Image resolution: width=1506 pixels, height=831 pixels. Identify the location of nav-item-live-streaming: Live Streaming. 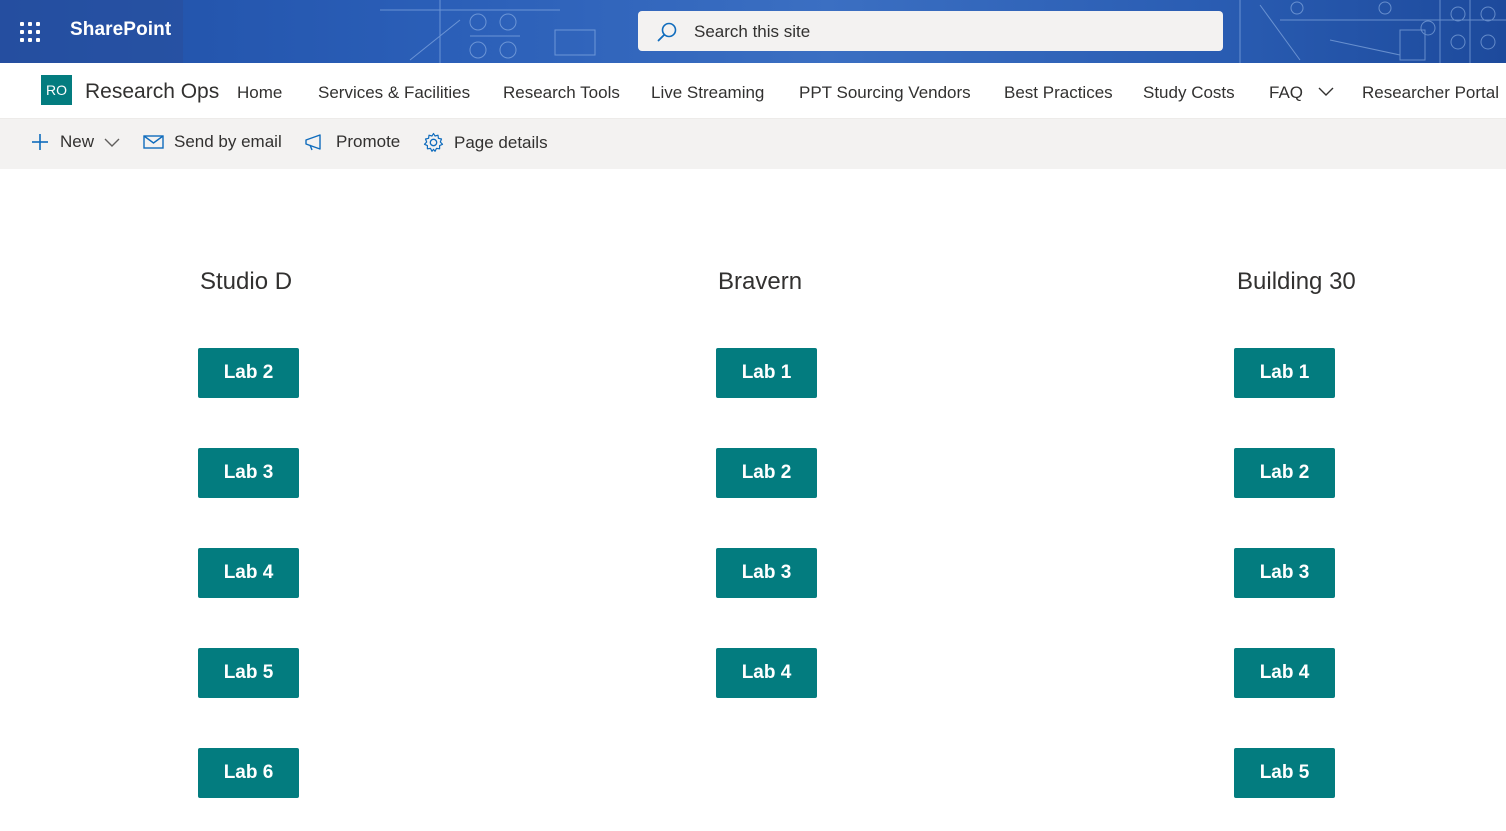
(707, 93).